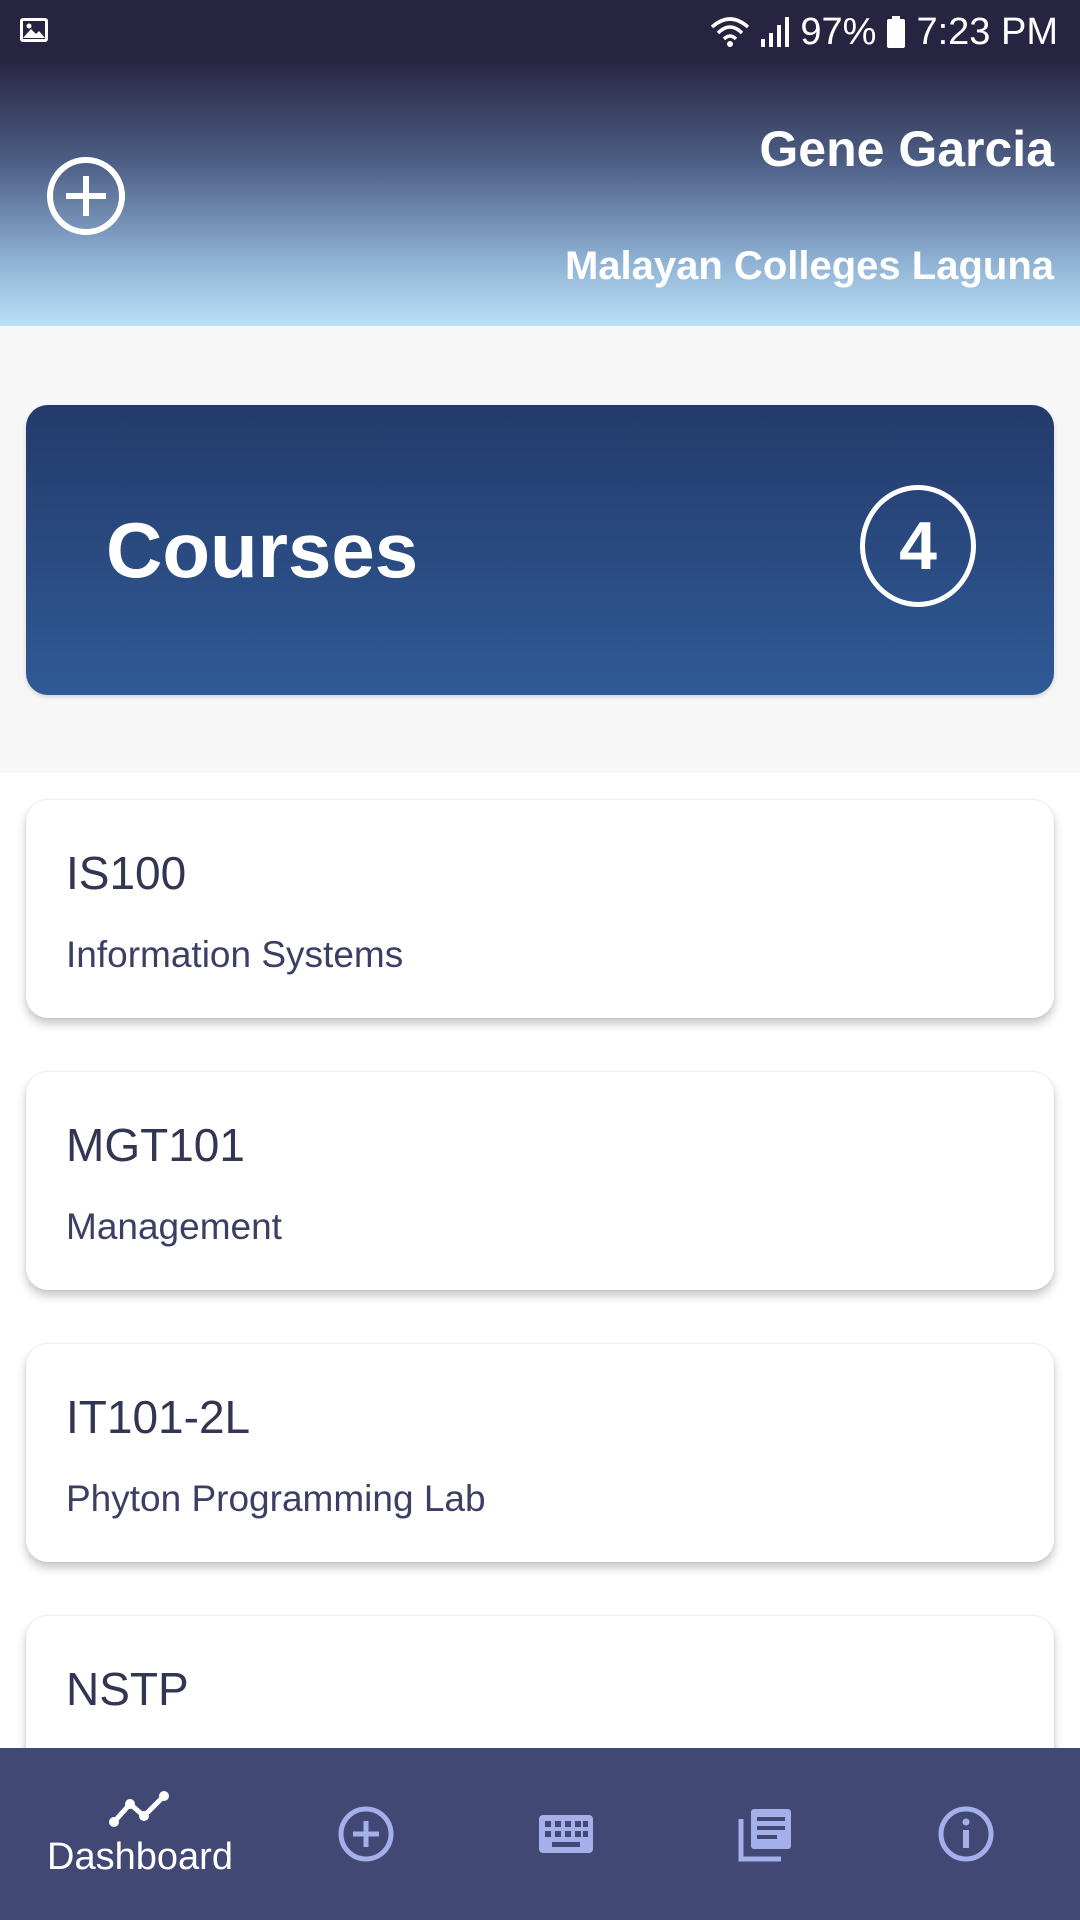 The image size is (1080, 1920). Describe the element at coordinates (140, 1834) in the screenshot. I see `nav-dashboard: Dashboard` at that location.